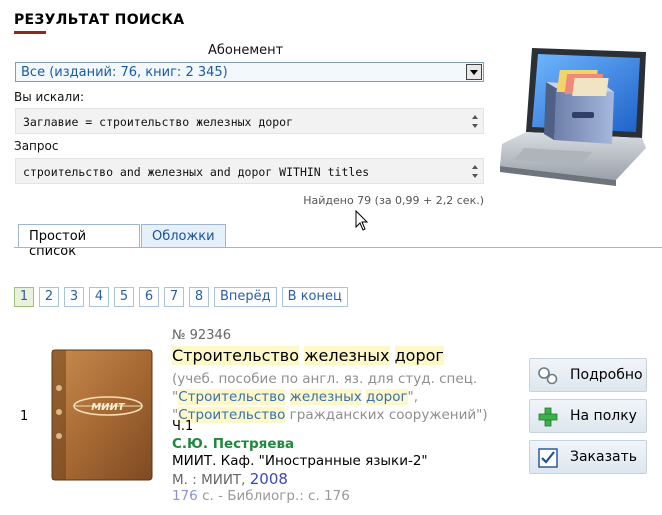 Image resolution: width=662 pixels, height=515 pixels. What do you see at coordinates (174, 297) in the screenshot?
I see `page-7-button: 7` at bounding box center [174, 297].